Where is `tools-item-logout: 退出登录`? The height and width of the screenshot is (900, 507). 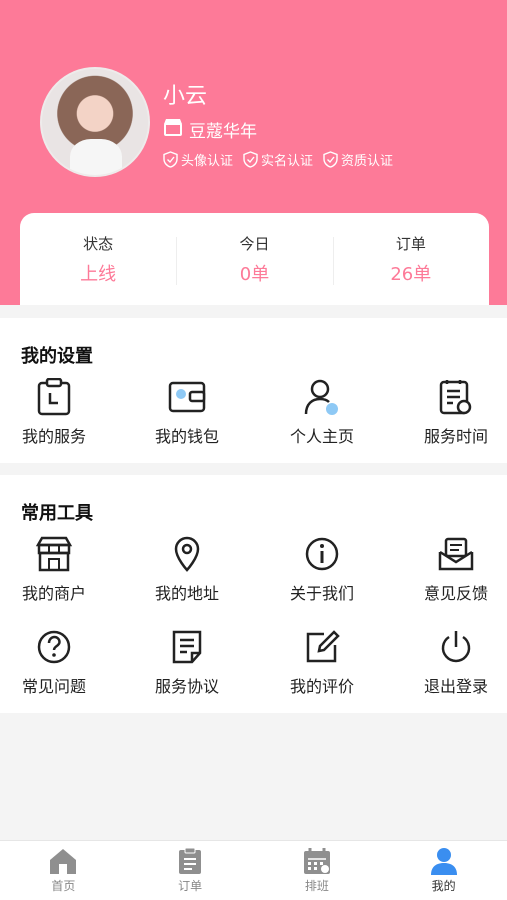 tools-item-logout: 退出登录 is located at coordinates (451, 661).